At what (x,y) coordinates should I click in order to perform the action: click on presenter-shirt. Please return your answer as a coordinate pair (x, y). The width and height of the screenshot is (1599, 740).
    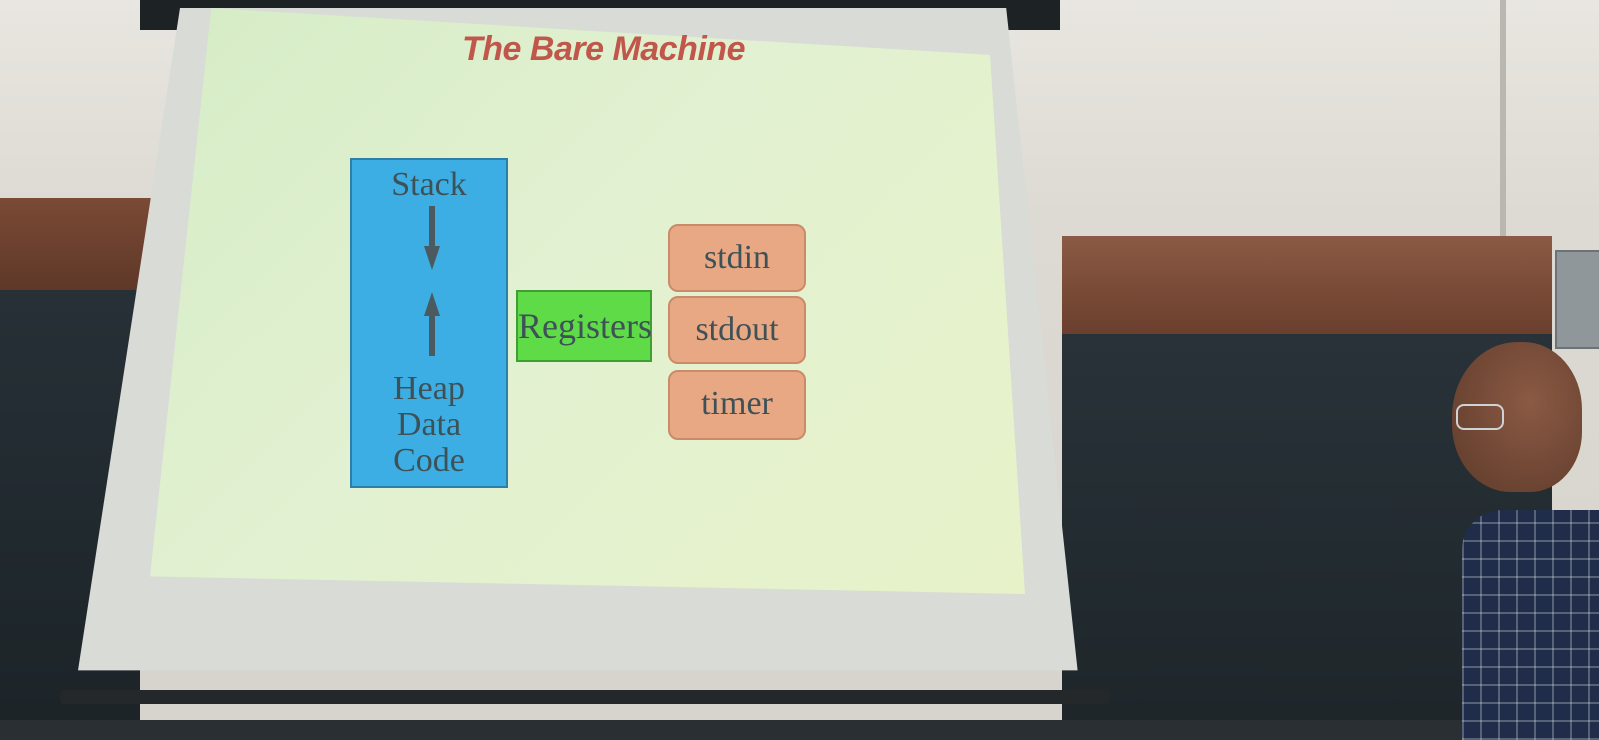
    Looking at the image, I should click on (1530, 625).